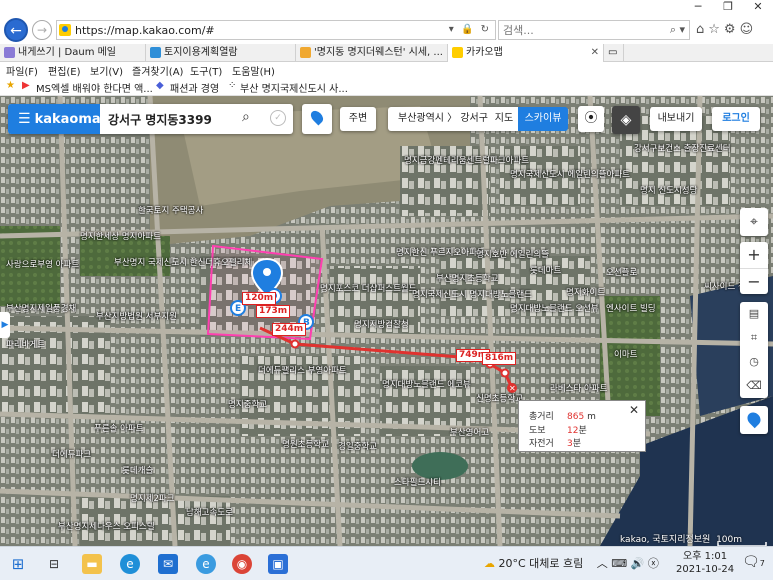 This screenshot has width=773, height=580. I want to click on menu-file: 파일(F), so click(22, 70).